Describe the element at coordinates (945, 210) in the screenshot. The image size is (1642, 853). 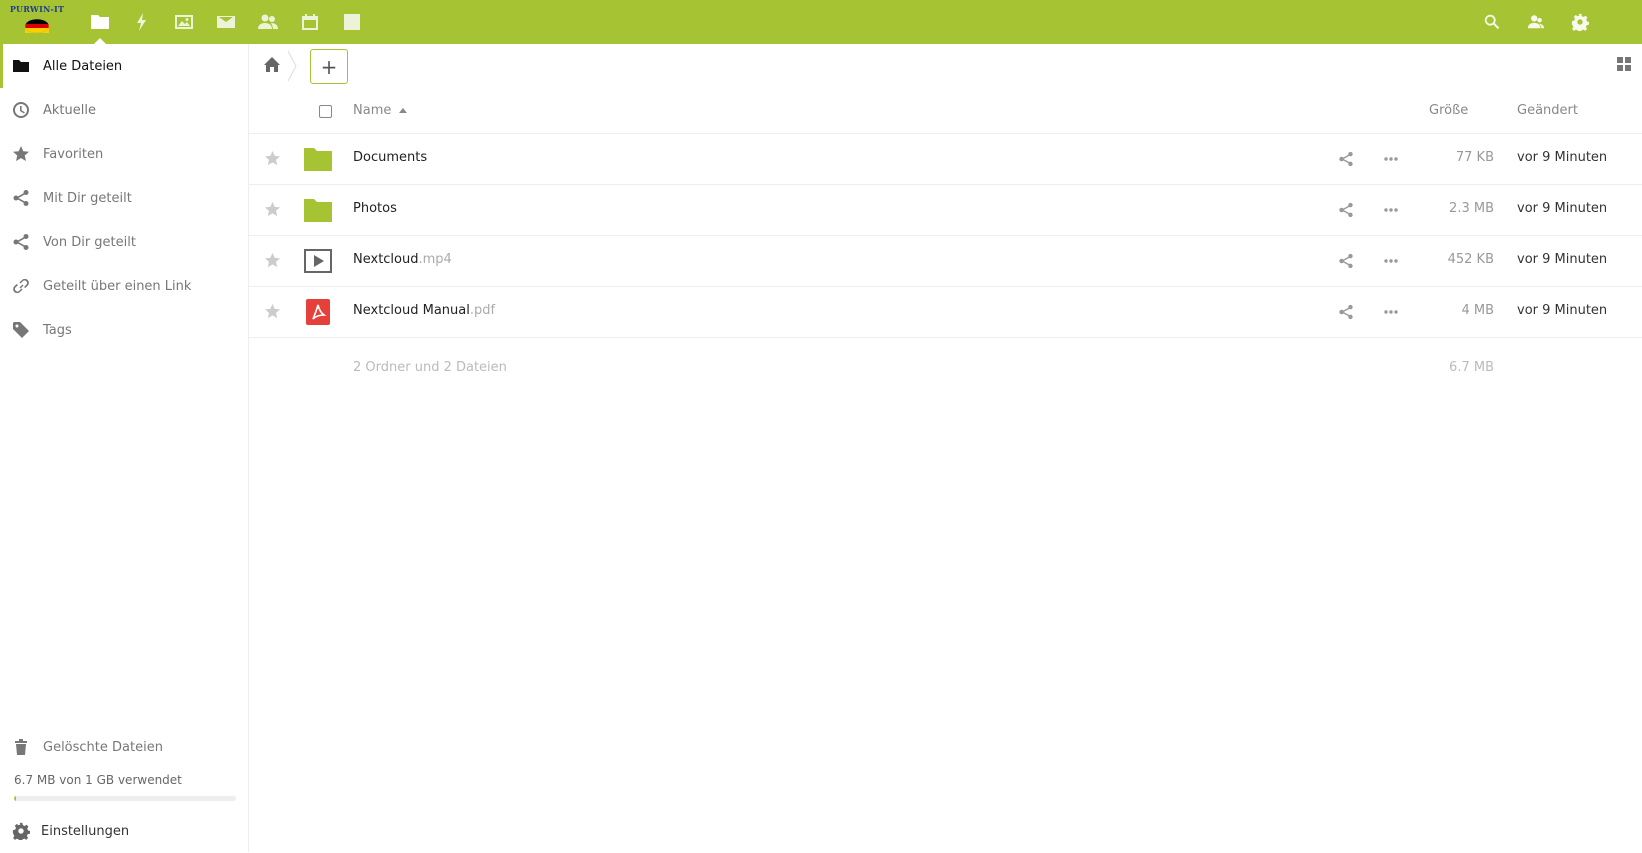
I see `file-row: Photos 2.3 MB vor 9 Minuten` at that location.